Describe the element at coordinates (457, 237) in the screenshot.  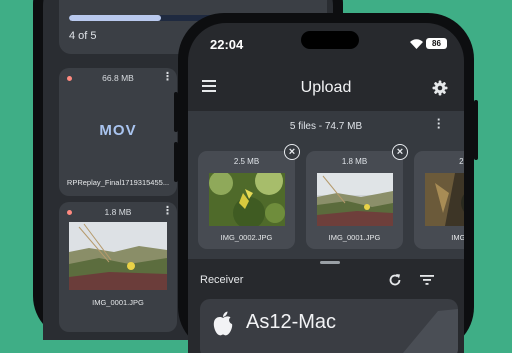
I see `file-name: IMG_0` at that location.